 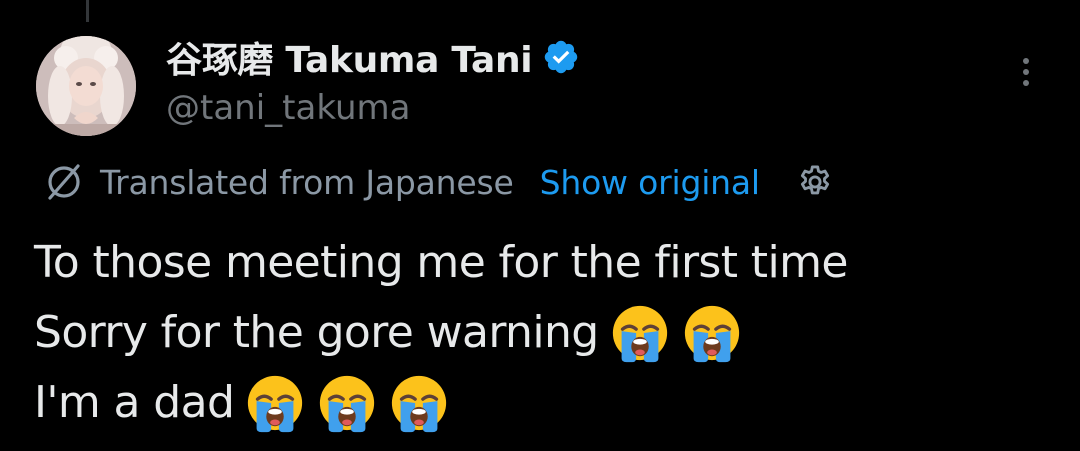 I want to click on author-handle: @tani_takuma, so click(x=288, y=108).